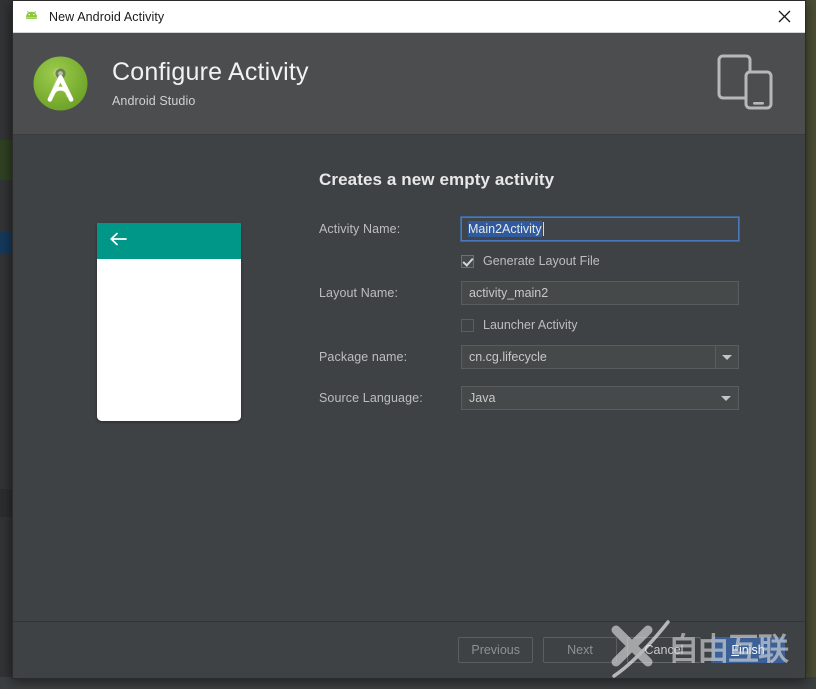  What do you see at coordinates (409, 650) in the screenshot?
I see `dialog-footer: Previous Next Cancel Finish` at bounding box center [409, 650].